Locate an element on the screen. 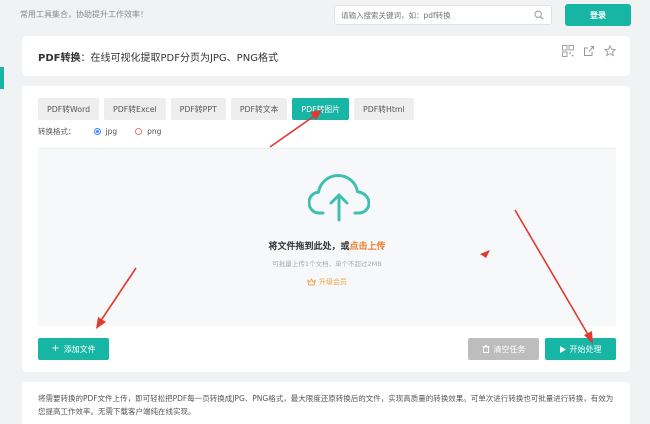  page-title-desc: ：在线可视化提取PDF分页为JPG、PNG格式 is located at coordinates (179, 58).